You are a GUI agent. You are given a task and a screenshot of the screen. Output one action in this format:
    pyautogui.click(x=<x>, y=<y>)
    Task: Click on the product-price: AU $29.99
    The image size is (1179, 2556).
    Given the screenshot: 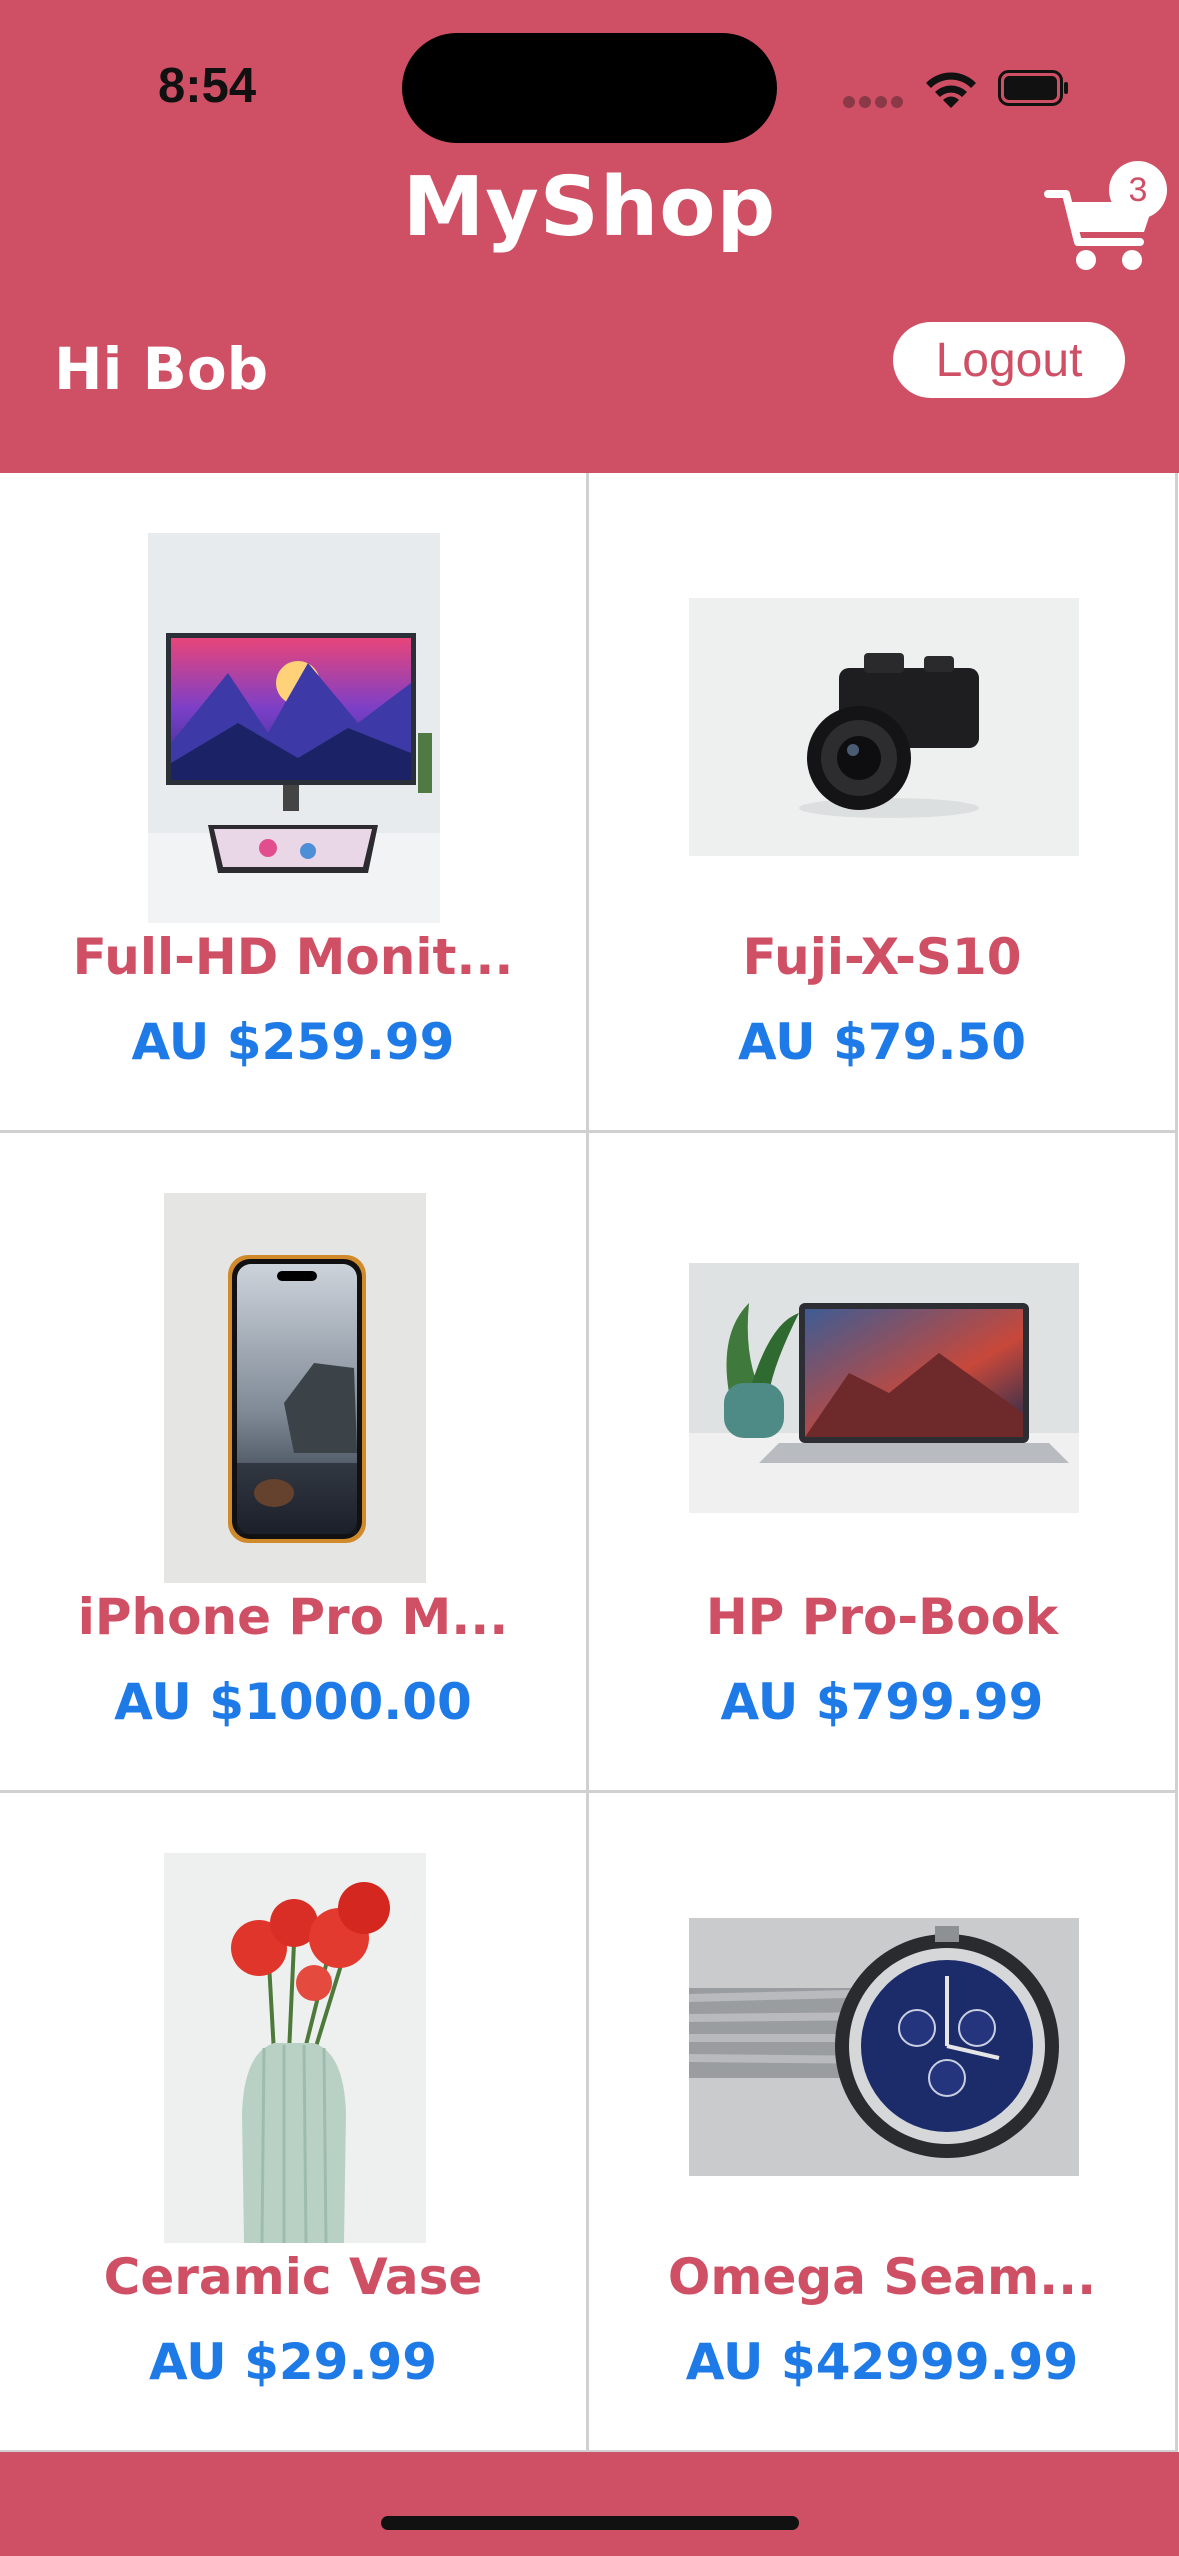 What is the action you would take?
    pyautogui.click(x=293, y=2362)
    